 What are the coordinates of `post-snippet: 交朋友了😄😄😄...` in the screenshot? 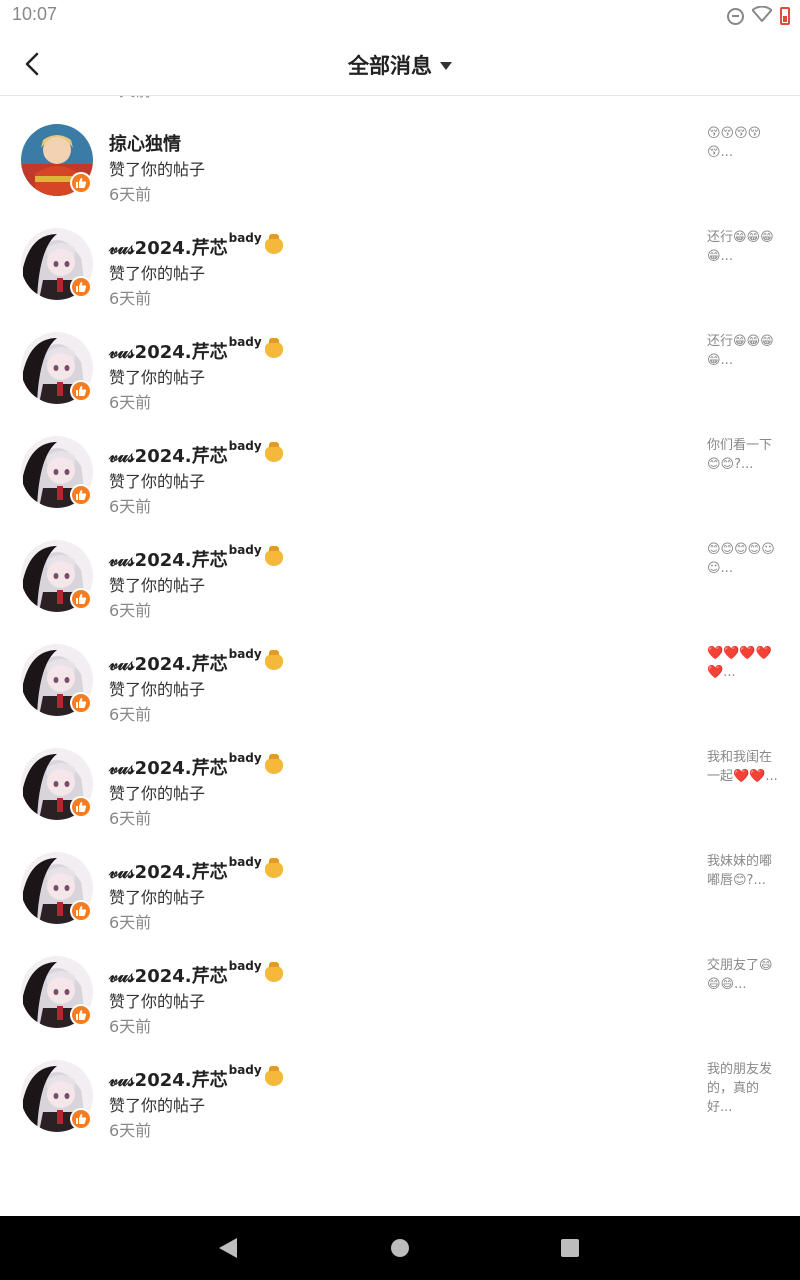 It's located at (745, 975).